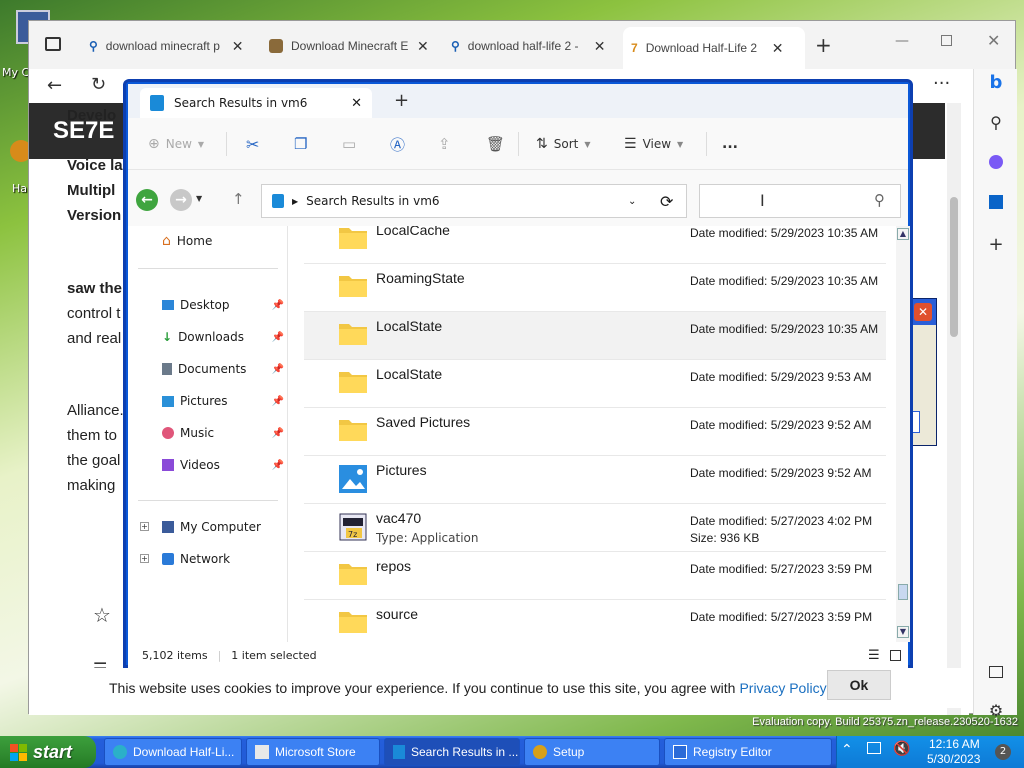  I want to click on refresh-icon: ⟳, so click(666, 201).